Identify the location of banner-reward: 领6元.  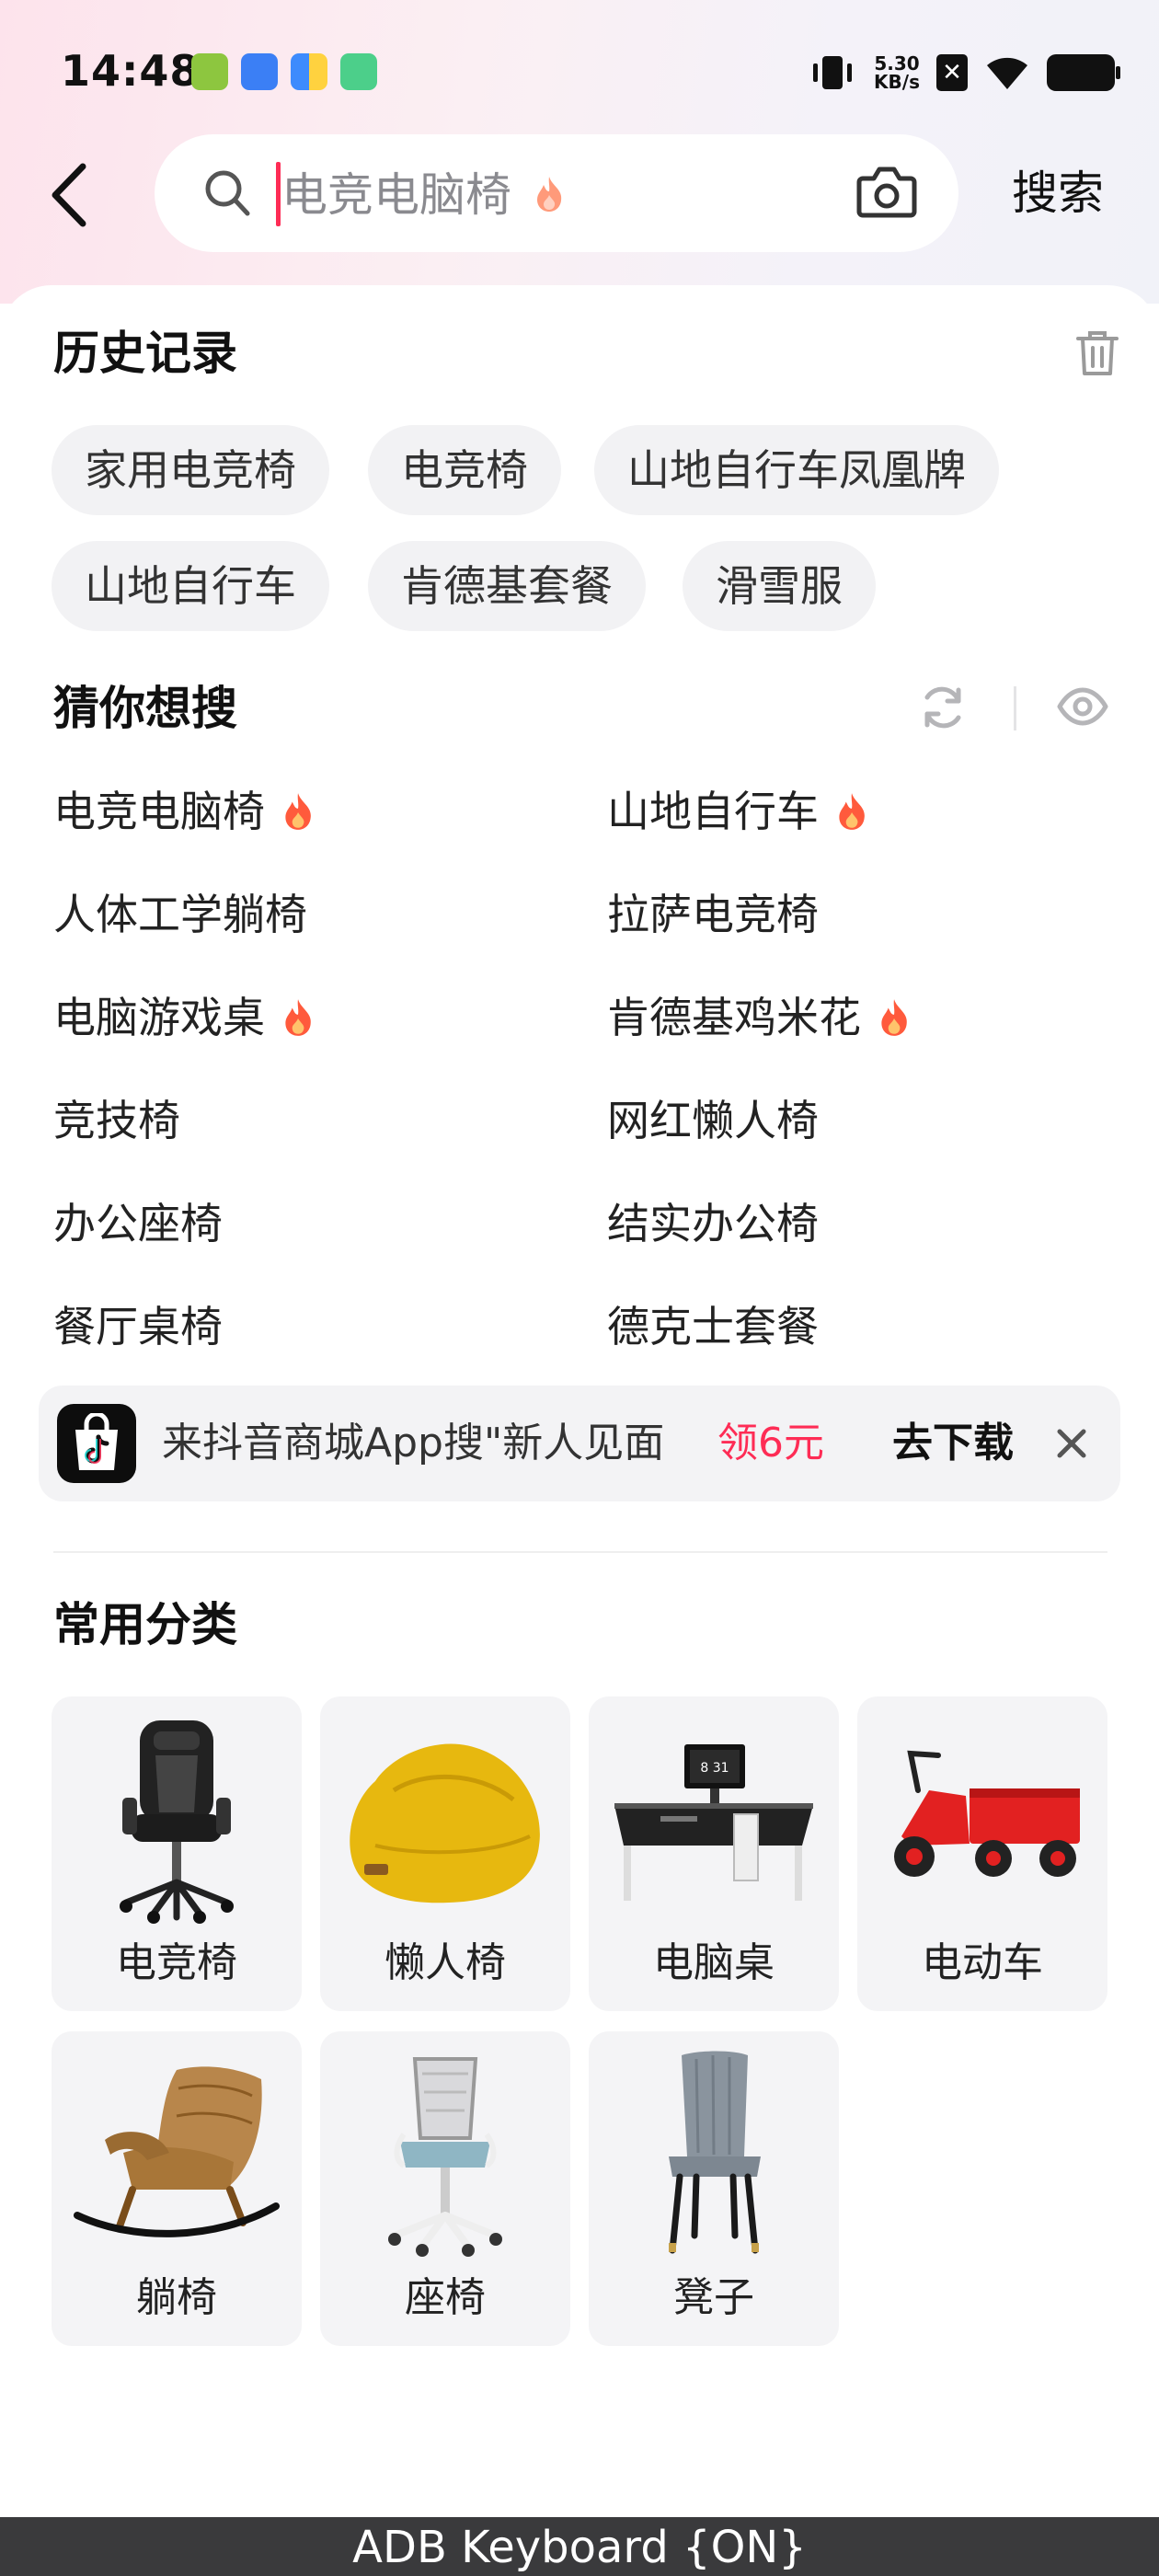
(770, 1443).